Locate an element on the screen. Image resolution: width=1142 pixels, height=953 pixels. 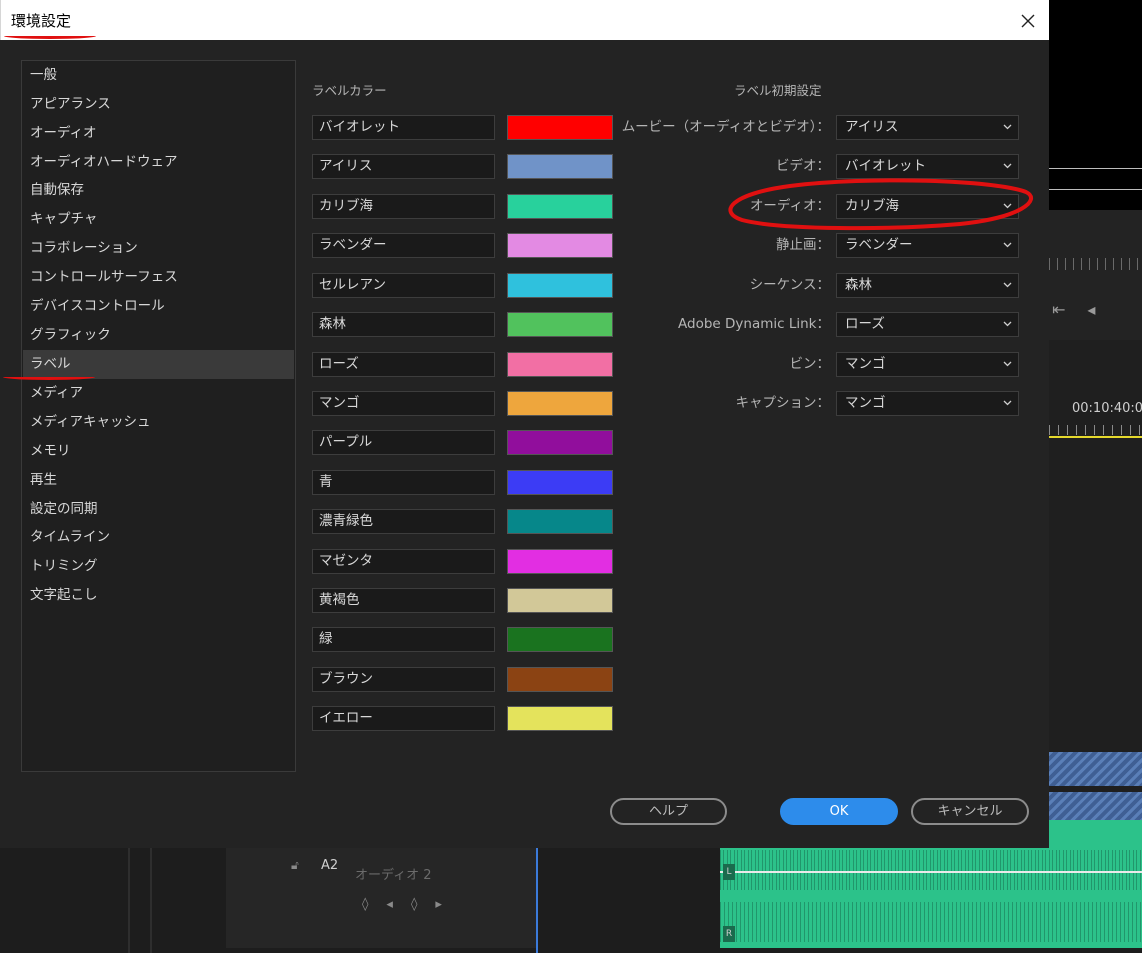
movie-label-select: アイリス is located at coordinates (927, 127).